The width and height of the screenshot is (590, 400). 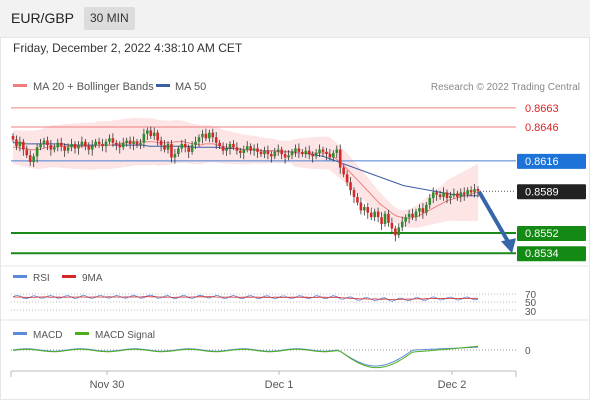 I want to click on macd-legend-swatch, so click(x=20, y=333).